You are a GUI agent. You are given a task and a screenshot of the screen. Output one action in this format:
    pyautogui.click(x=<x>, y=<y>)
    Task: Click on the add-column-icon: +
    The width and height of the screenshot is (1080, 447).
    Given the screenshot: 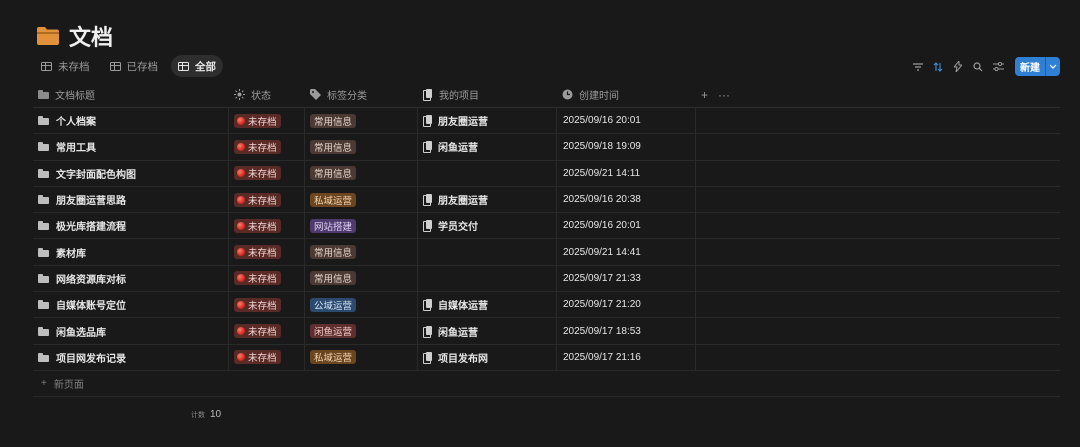 What is the action you would take?
    pyautogui.click(x=704, y=95)
    